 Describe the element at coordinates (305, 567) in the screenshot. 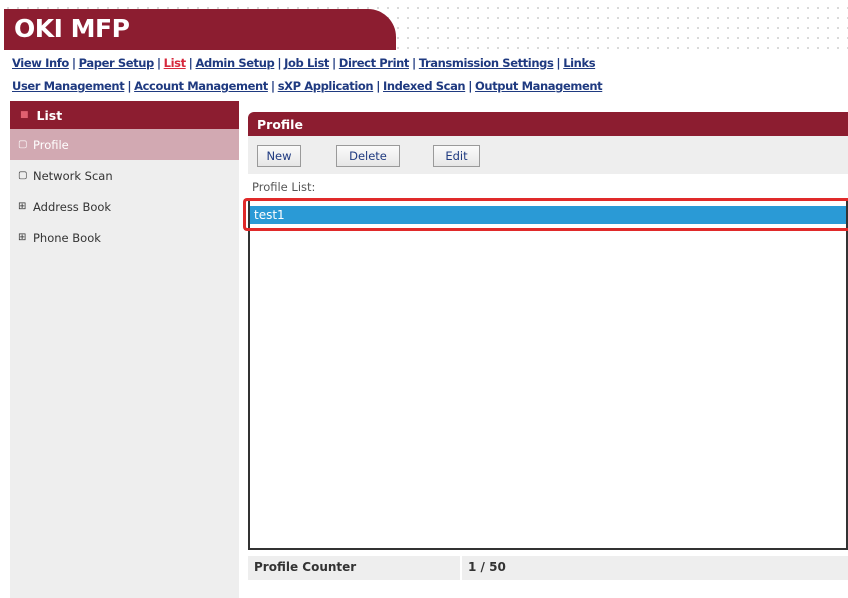

I see `counter-label: Profile Counter` at that location.